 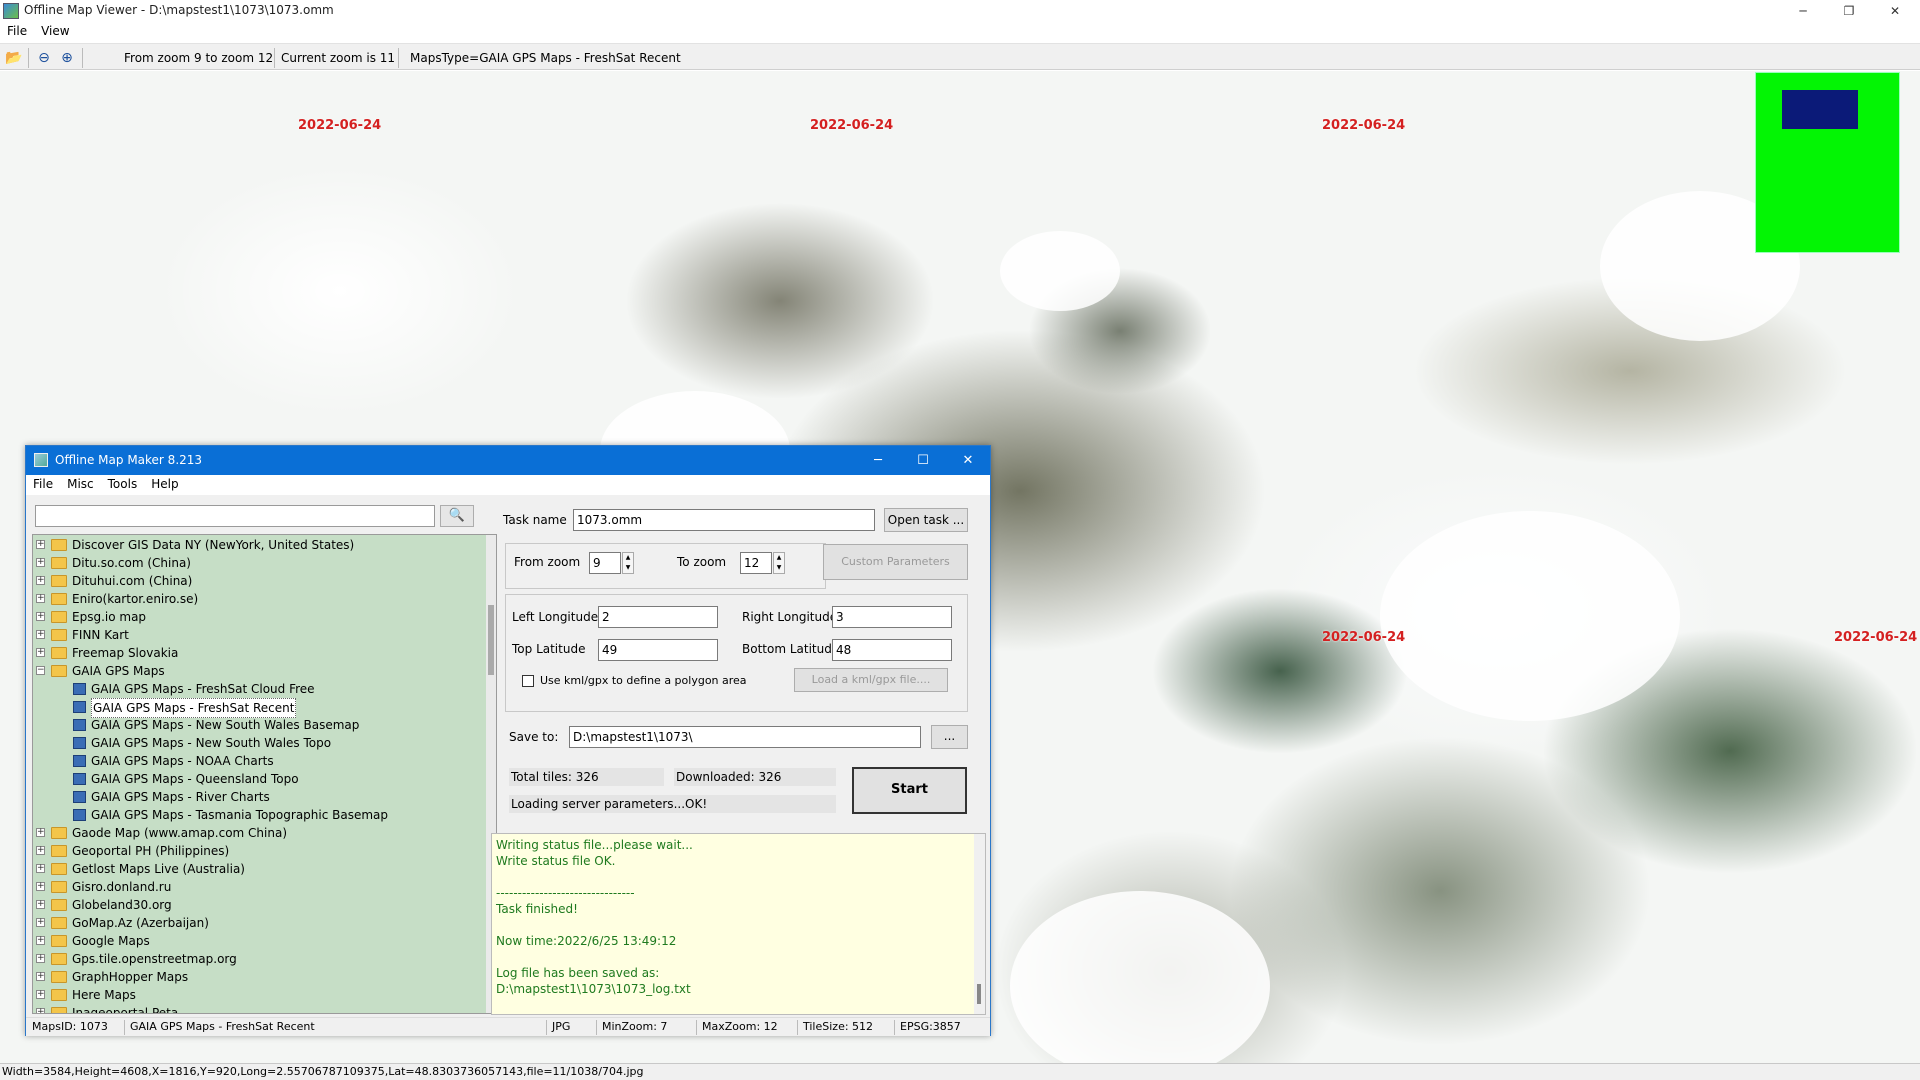 What do you see at coordinates (258, 779) in the screenshot?
I see `tree-map-item: GAIA GPS Maps - Queensland Topo` at bounding box center [258, 779].